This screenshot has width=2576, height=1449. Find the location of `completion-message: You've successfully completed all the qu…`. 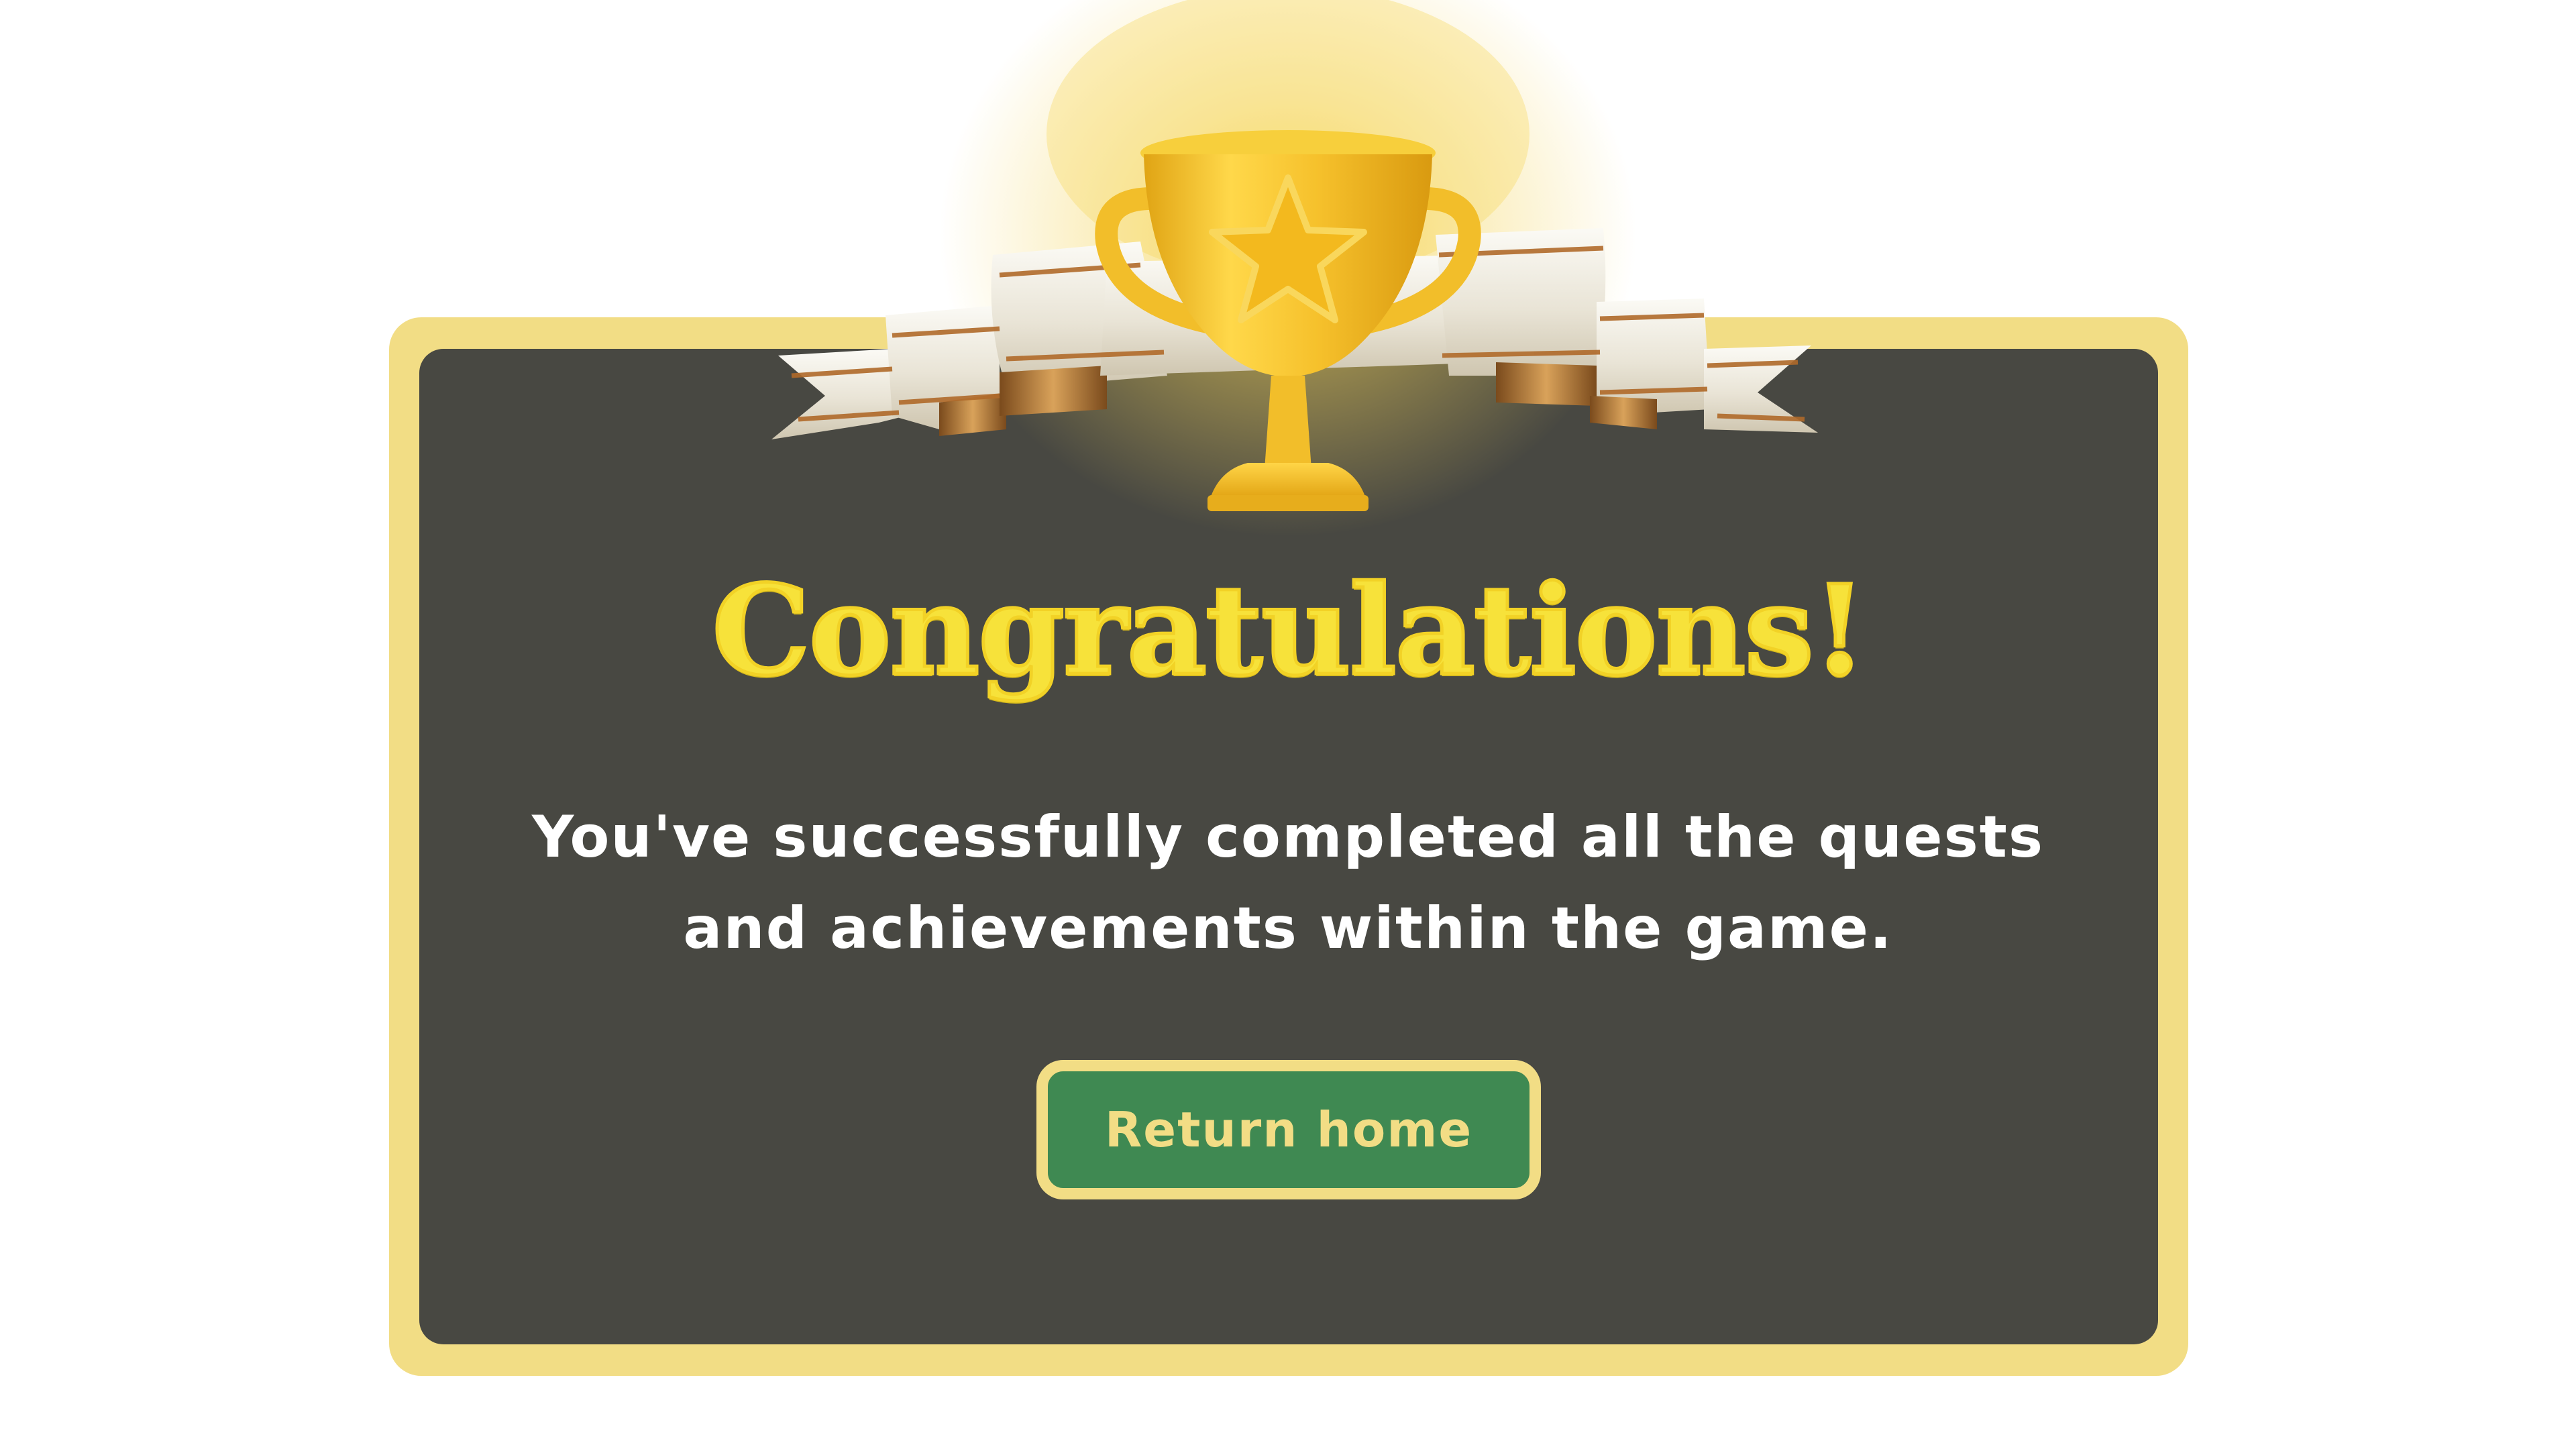

completion-message: You've successfully completed all the qu… is located at coordinates (1288, 883).